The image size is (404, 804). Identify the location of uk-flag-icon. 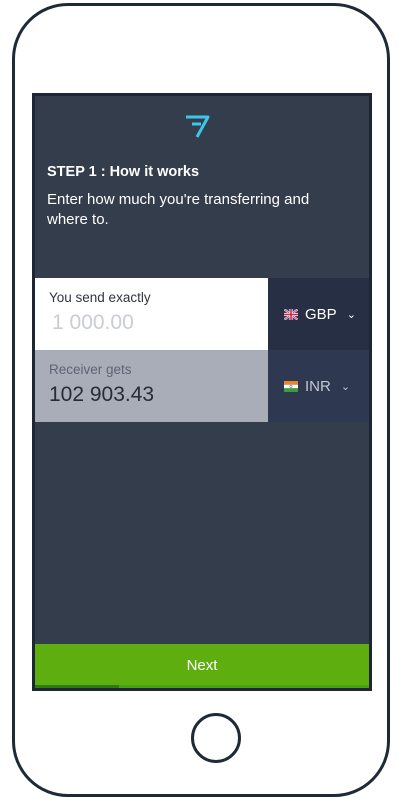
(291, 314).